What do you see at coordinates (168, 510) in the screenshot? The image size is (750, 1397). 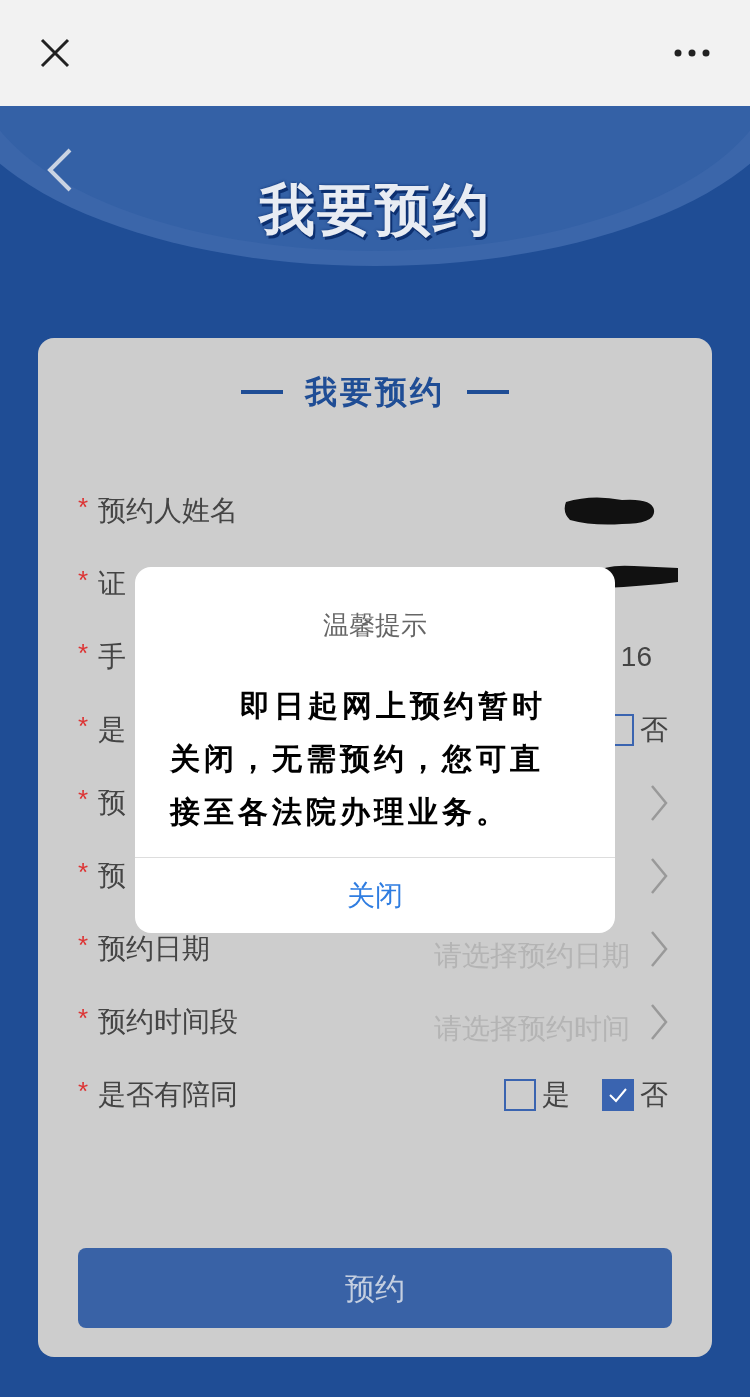 I see `field-label: 预约人姓名` at bounding box center [168, 510].